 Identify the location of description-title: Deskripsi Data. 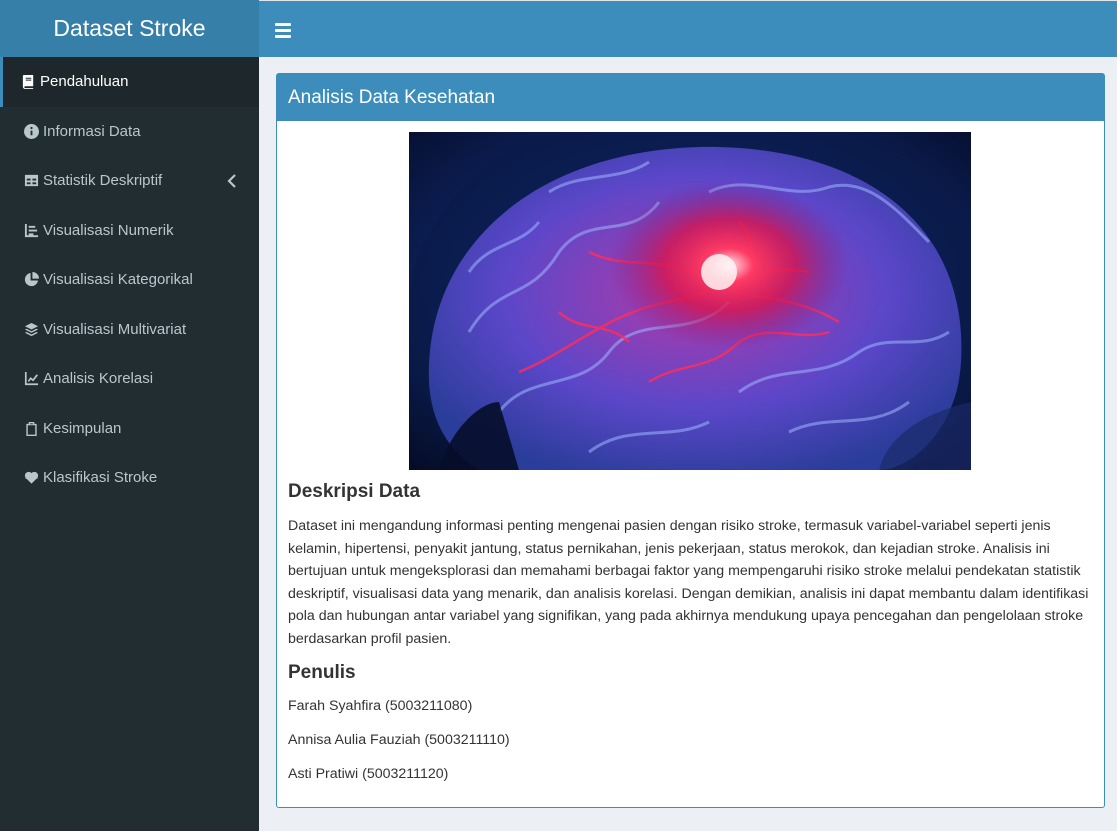
(354, 491).